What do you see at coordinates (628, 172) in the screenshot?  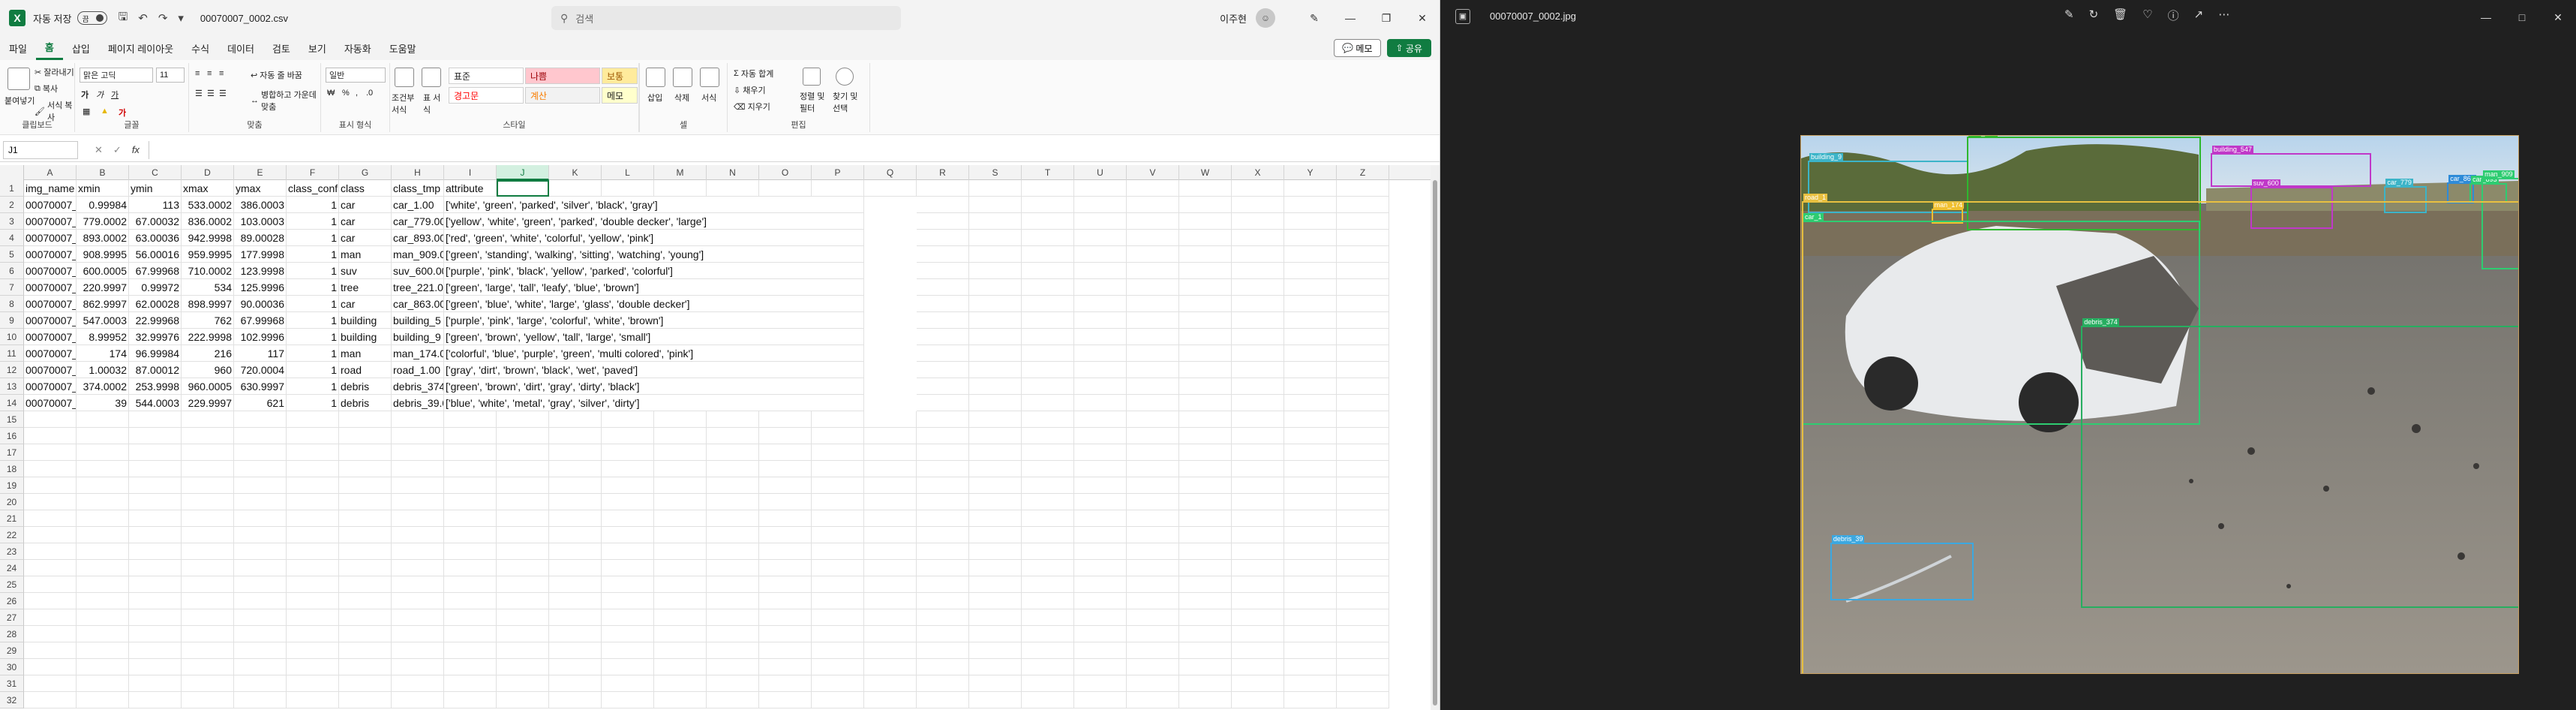 I see `column-header-l: L` at bounding box center [628, 172].